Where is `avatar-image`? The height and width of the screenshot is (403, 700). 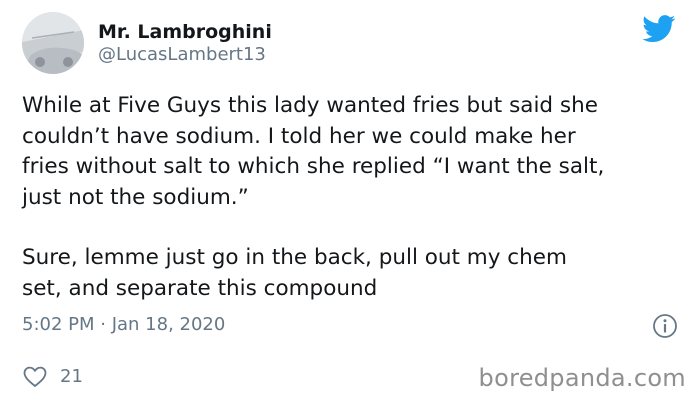
avatar-image is located at coordinates (53, 43).